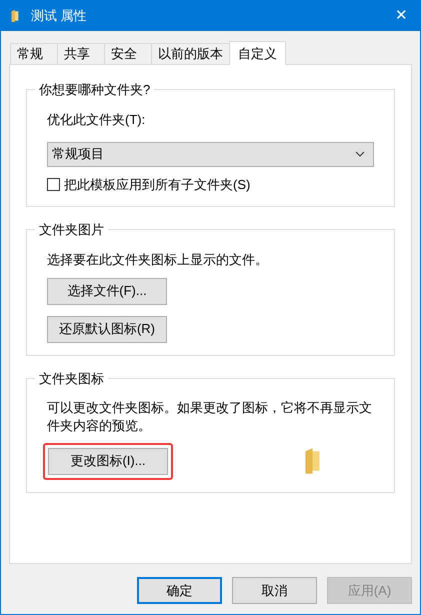 This screenshot has height=615, width=421. What do you see at coordinates (59, 16) in the screenshot?
I see `window-title: 测试 属性` at bounding box center [59, 16].